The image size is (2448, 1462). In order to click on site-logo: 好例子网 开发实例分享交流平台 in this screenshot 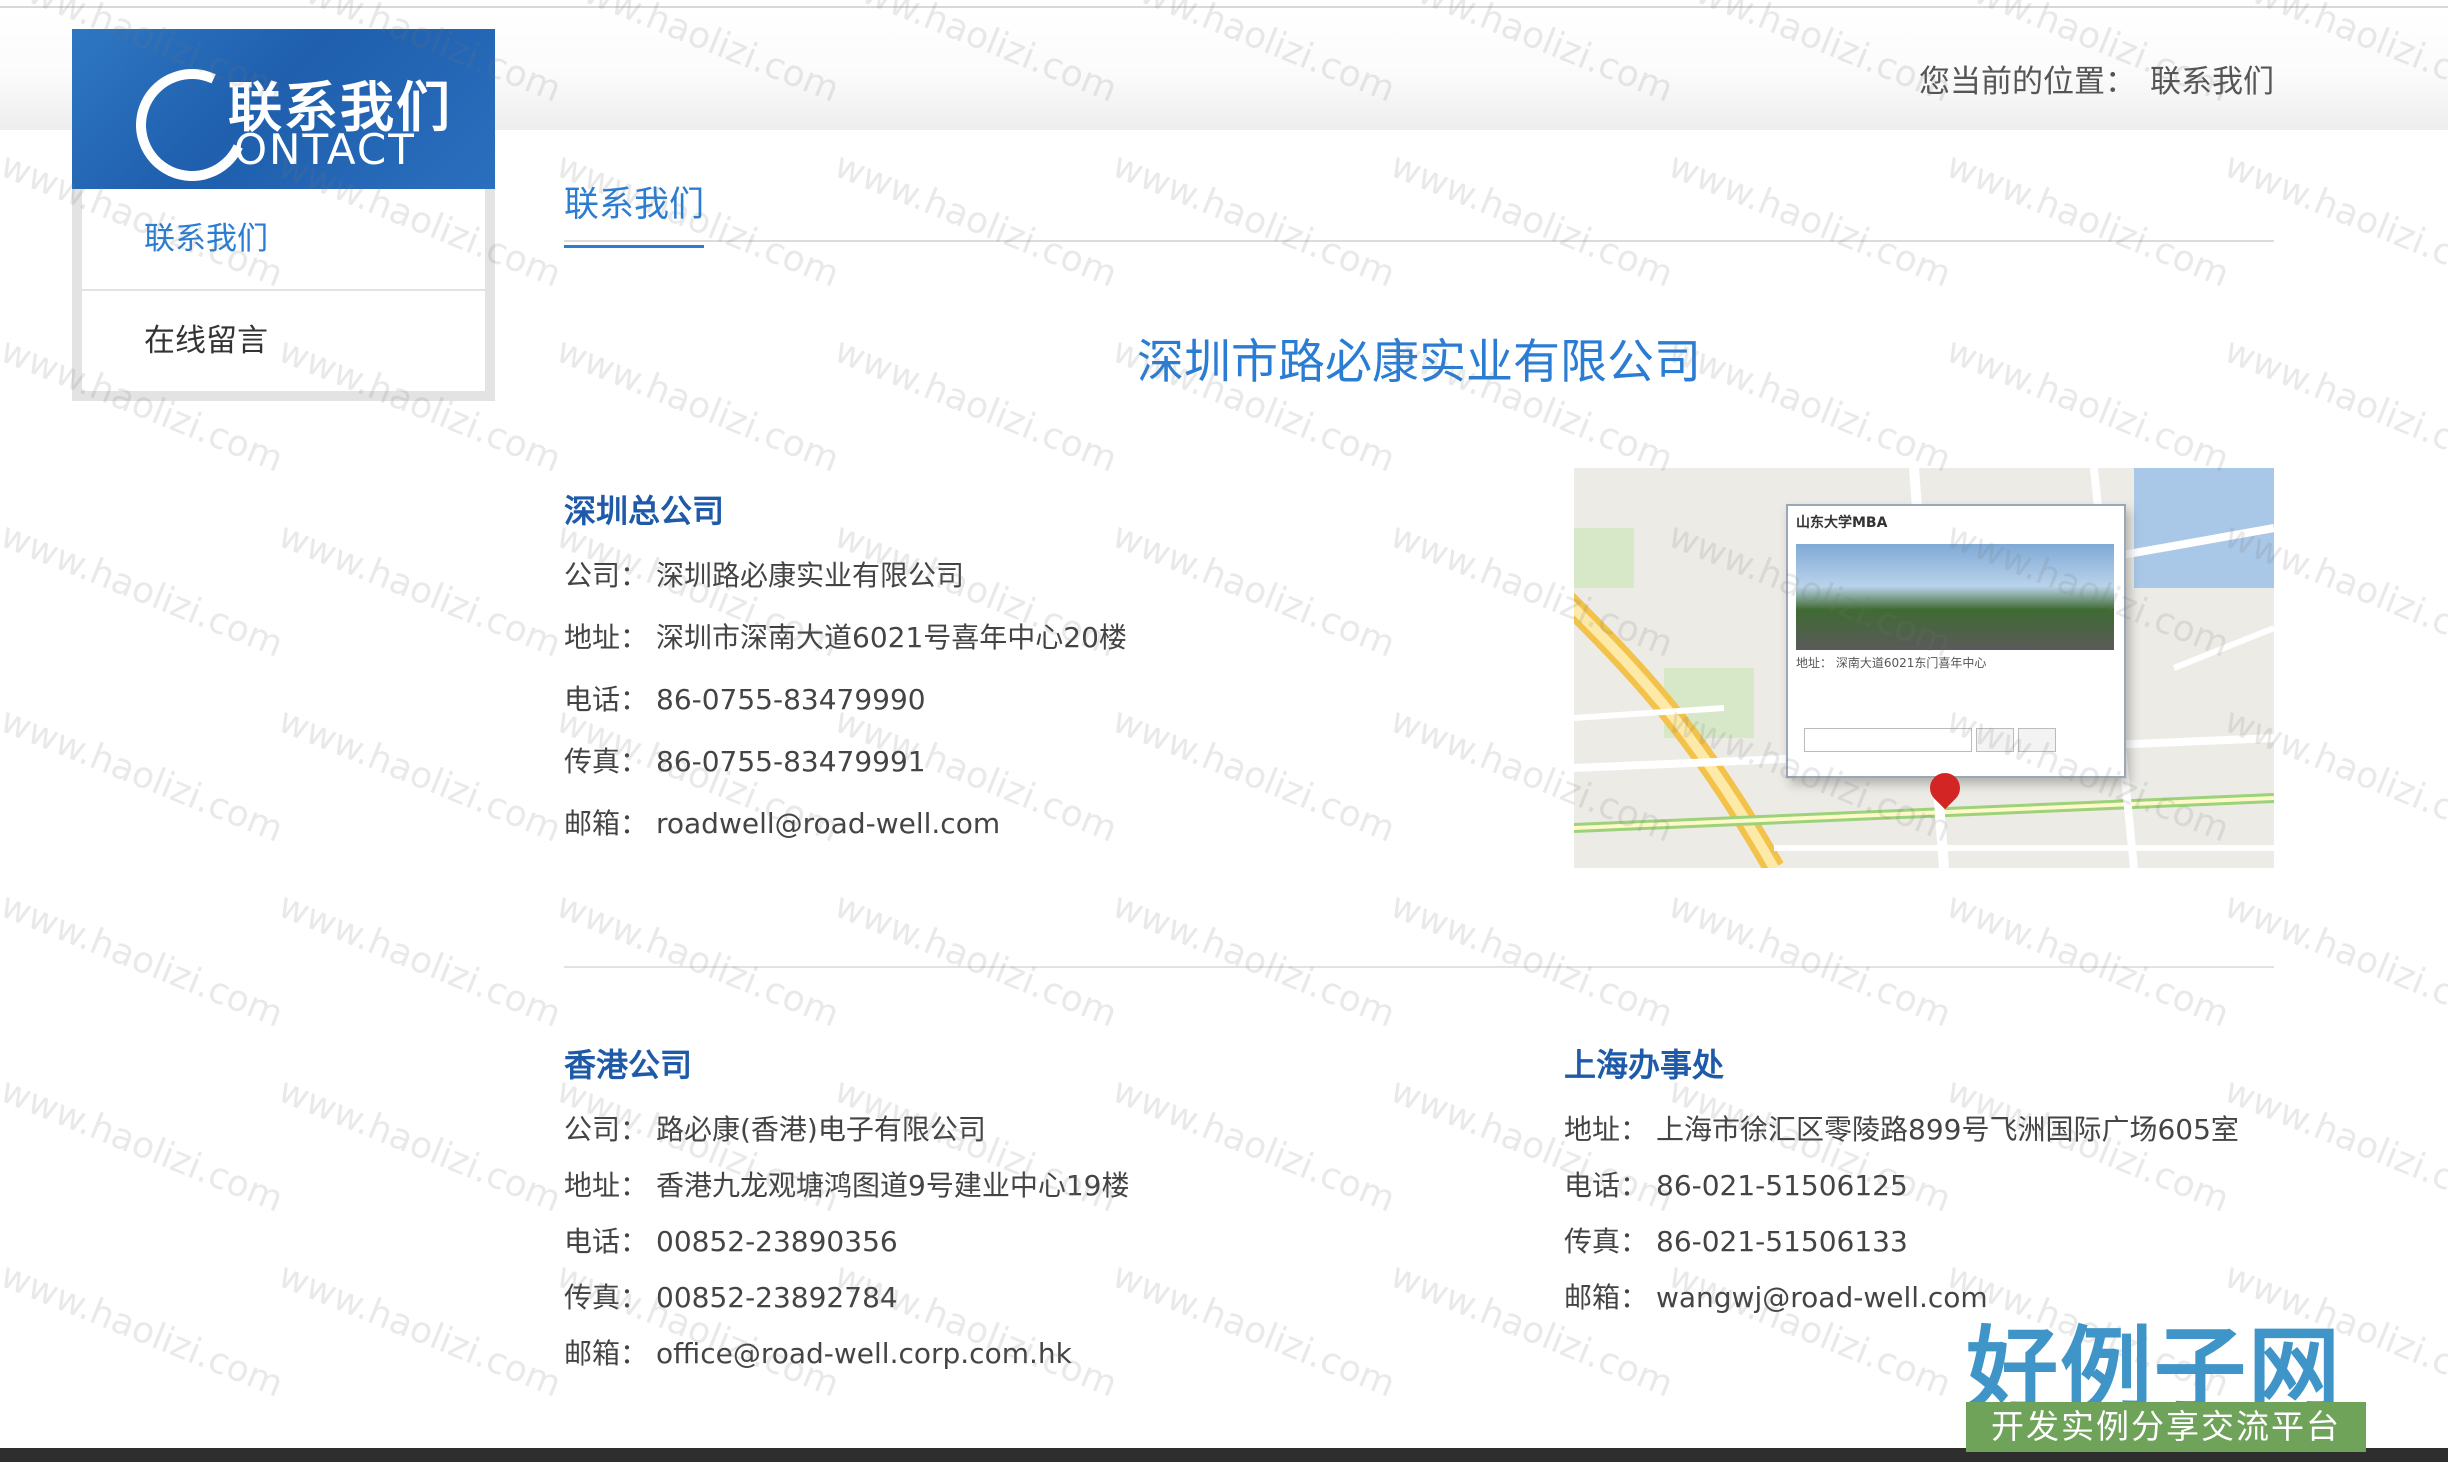, I will do `click(2168, 1376)`.